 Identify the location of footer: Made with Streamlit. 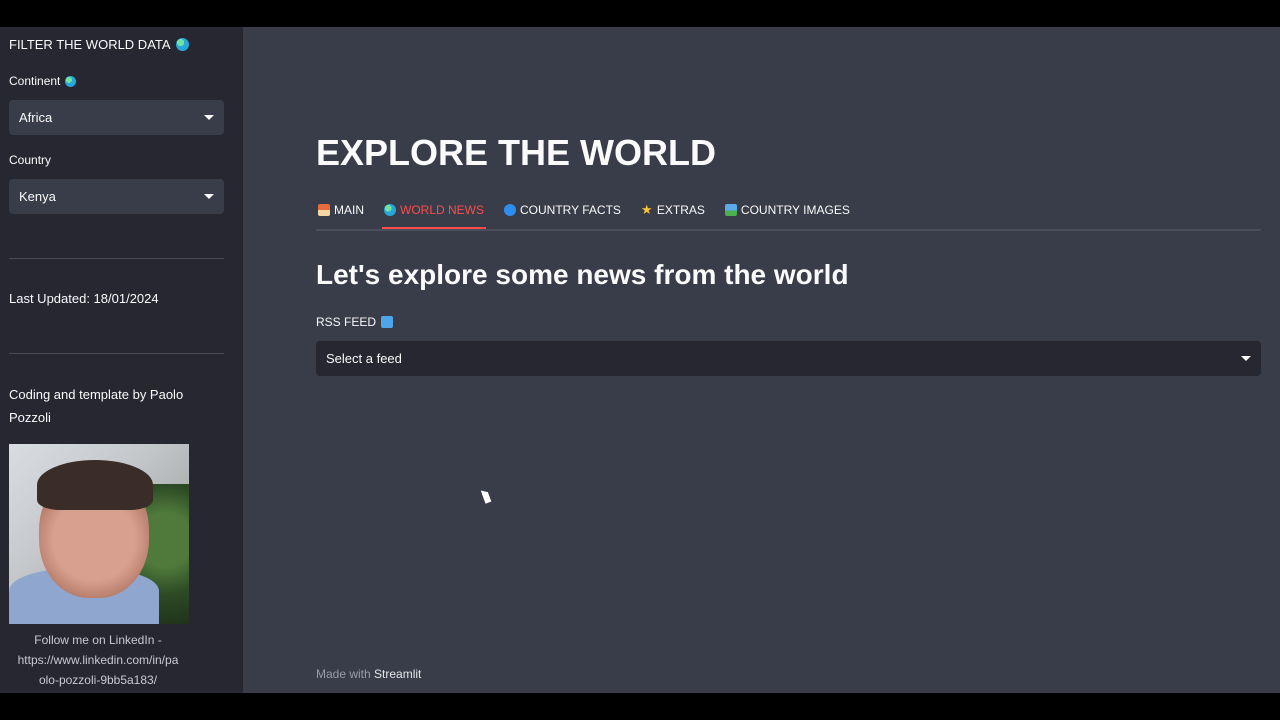
(369, 674).